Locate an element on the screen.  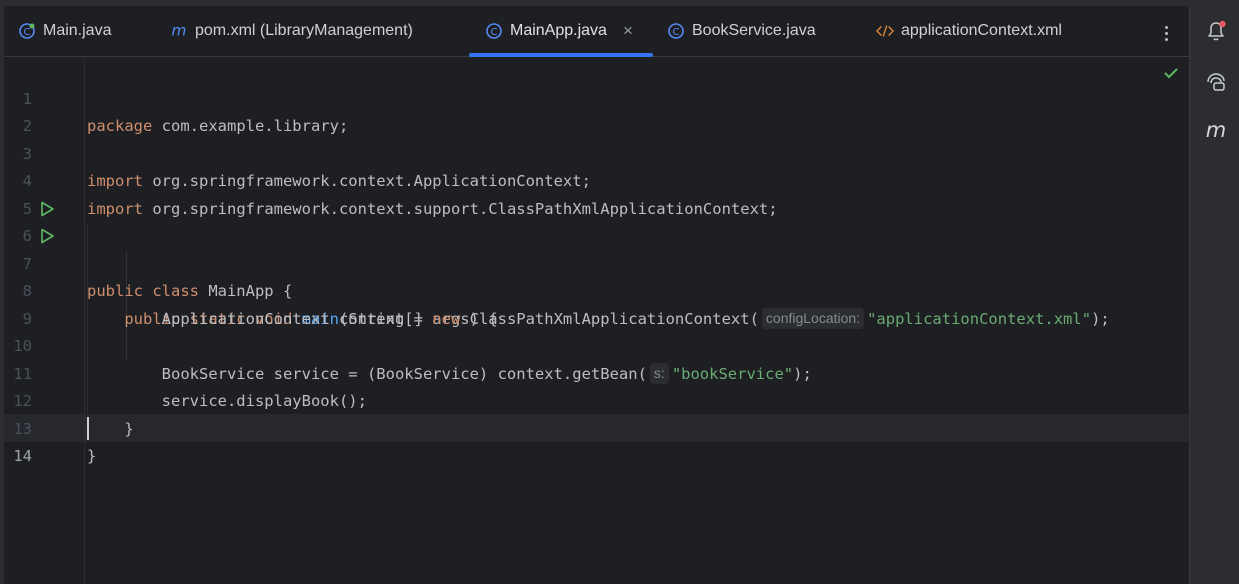
run-class-icon is located at coordinates (47, 209).